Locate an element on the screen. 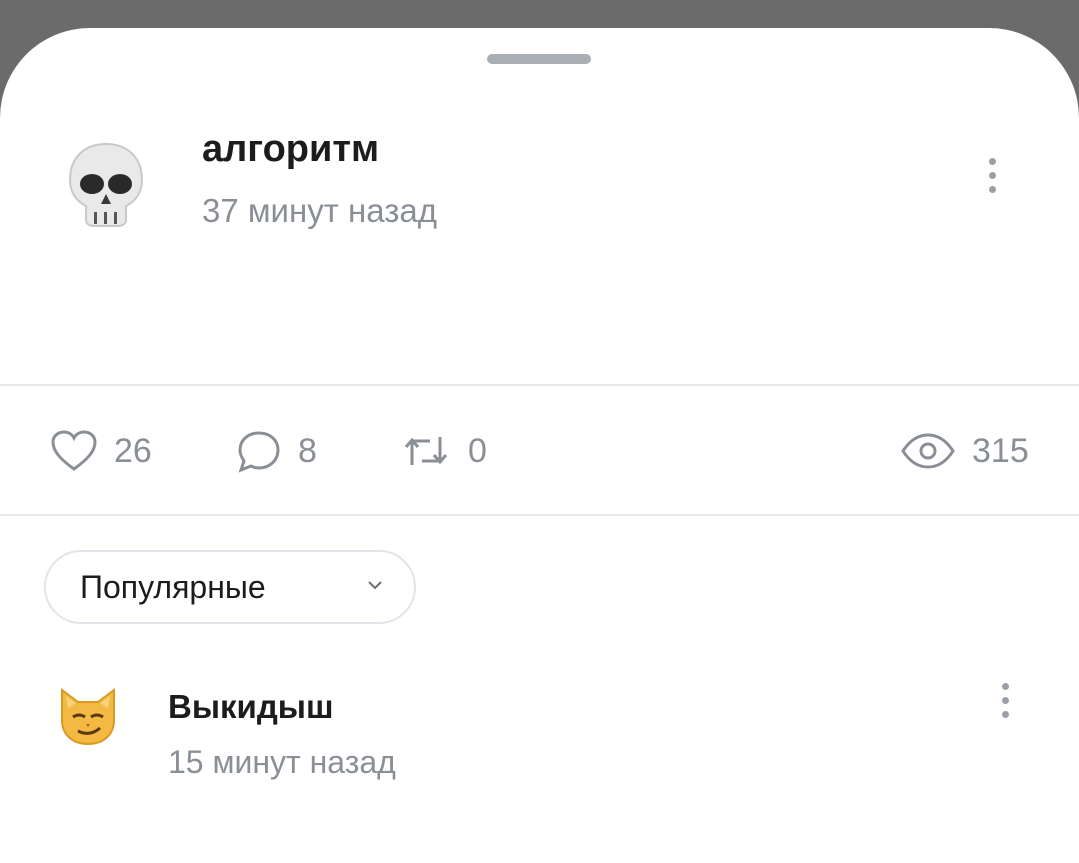 The height and width of the screenshot is (863, 1079). comment-button: 8 is located at coordinates (276, 451).